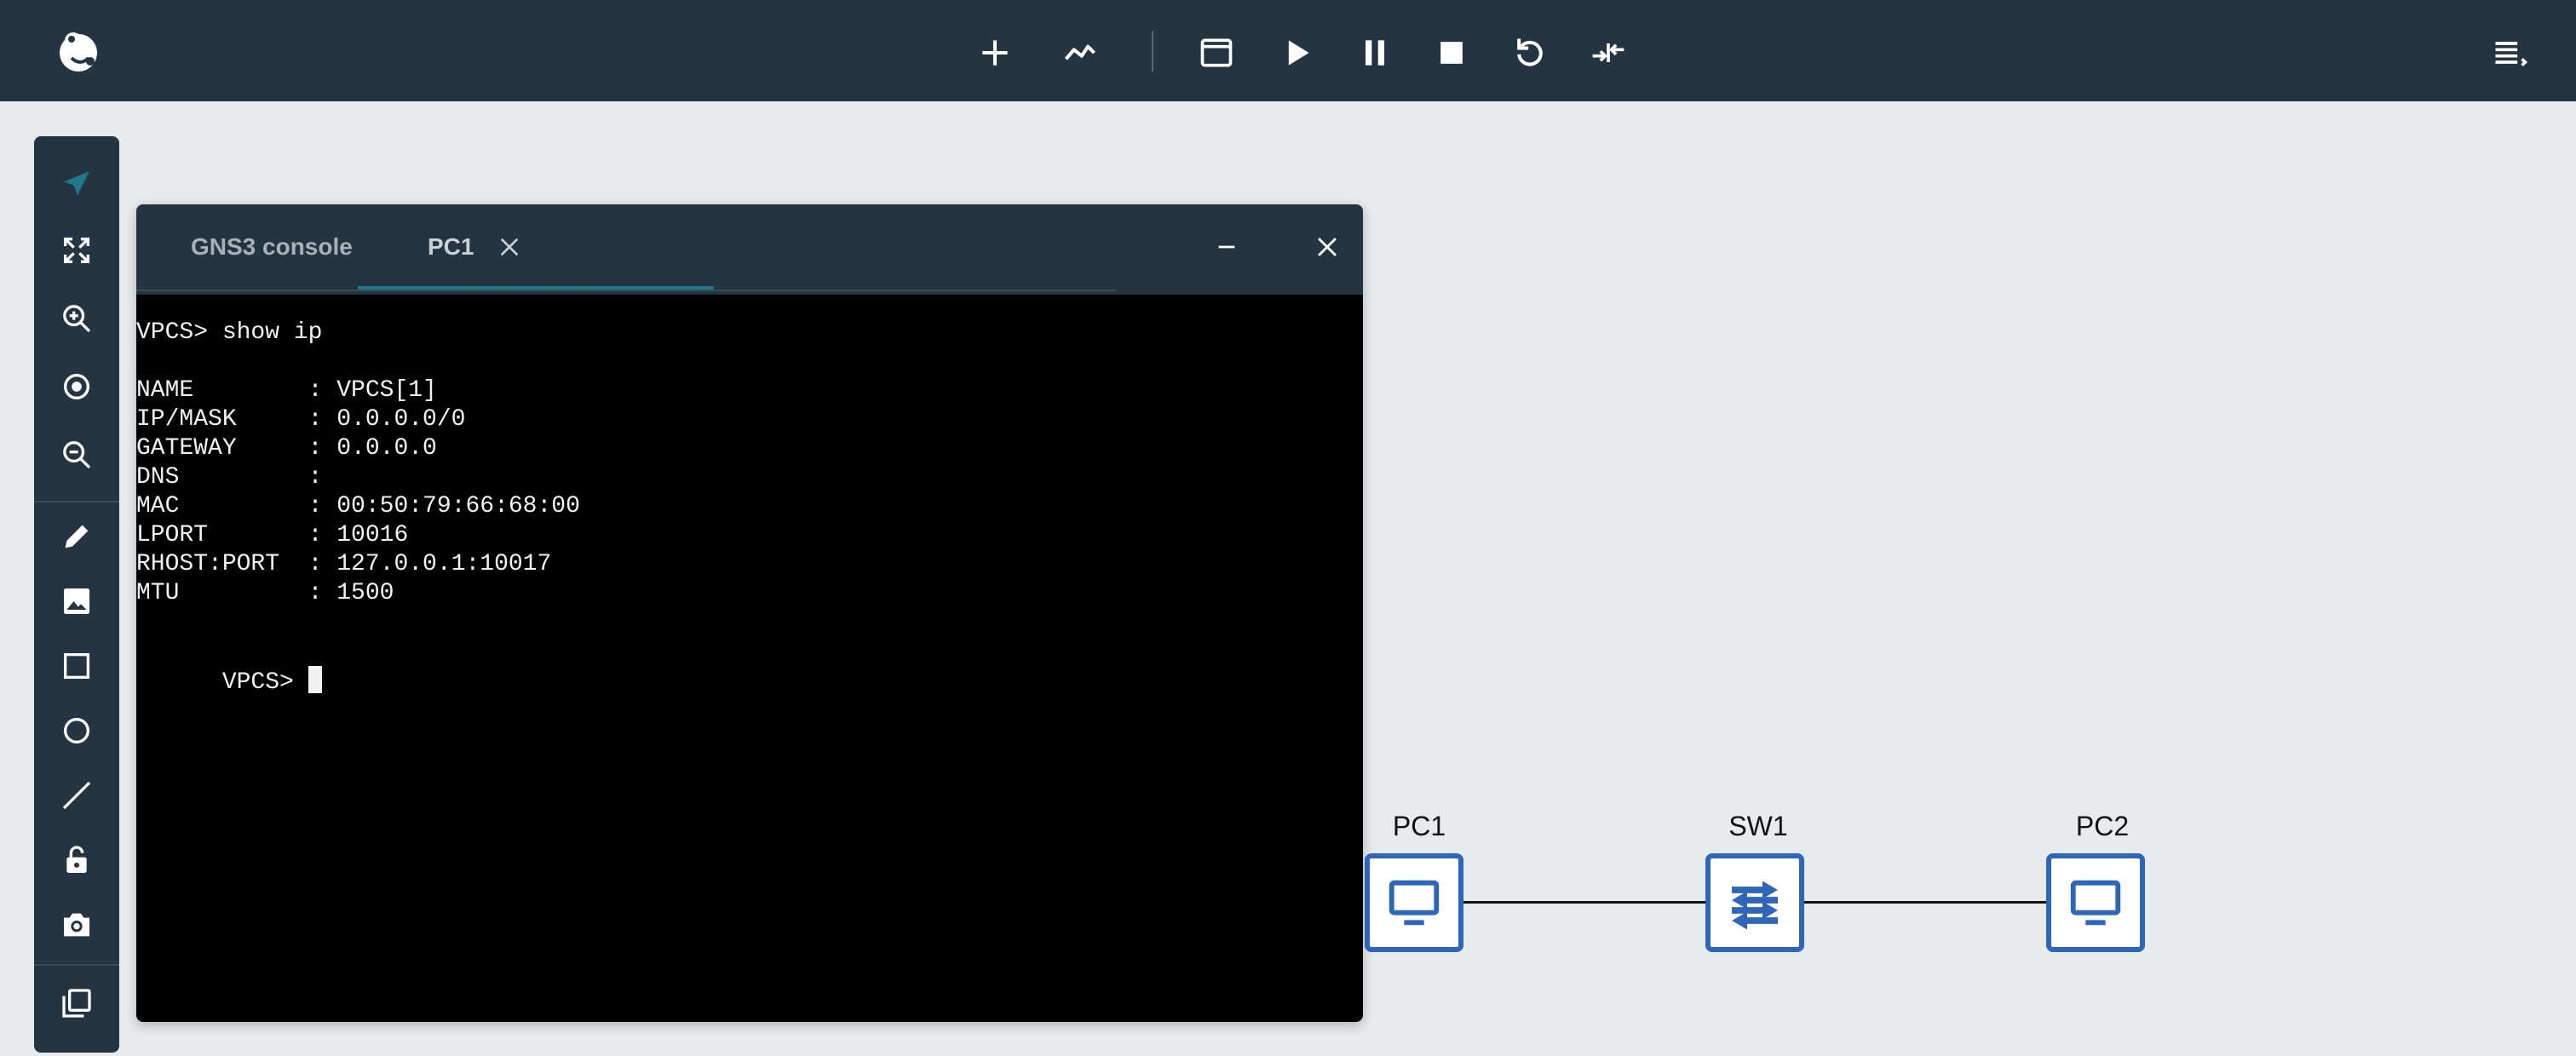 This screenshot has width=2576, height=1056. What do you see at coordinates (358, 506) in the screenshot?
I see `terminal-line: MAC : 00:50:79:66:68:00` at bounding box center [358, 506].